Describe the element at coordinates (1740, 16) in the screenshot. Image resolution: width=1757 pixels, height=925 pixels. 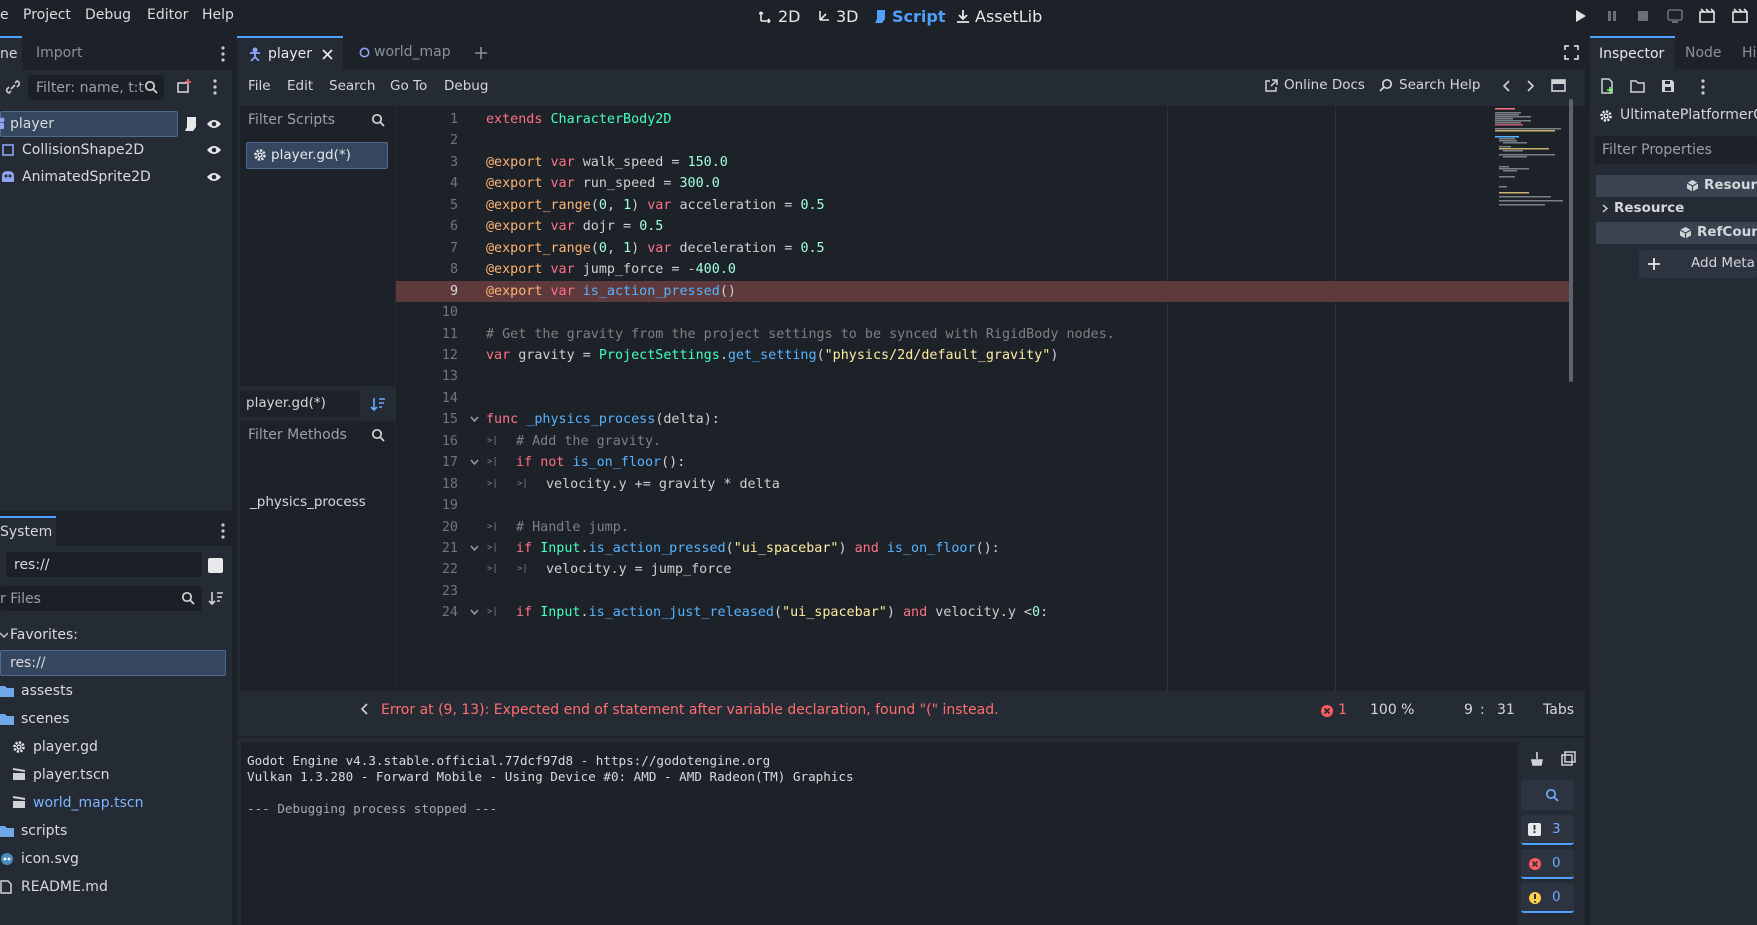
I see `play-custom-icon` at that location.